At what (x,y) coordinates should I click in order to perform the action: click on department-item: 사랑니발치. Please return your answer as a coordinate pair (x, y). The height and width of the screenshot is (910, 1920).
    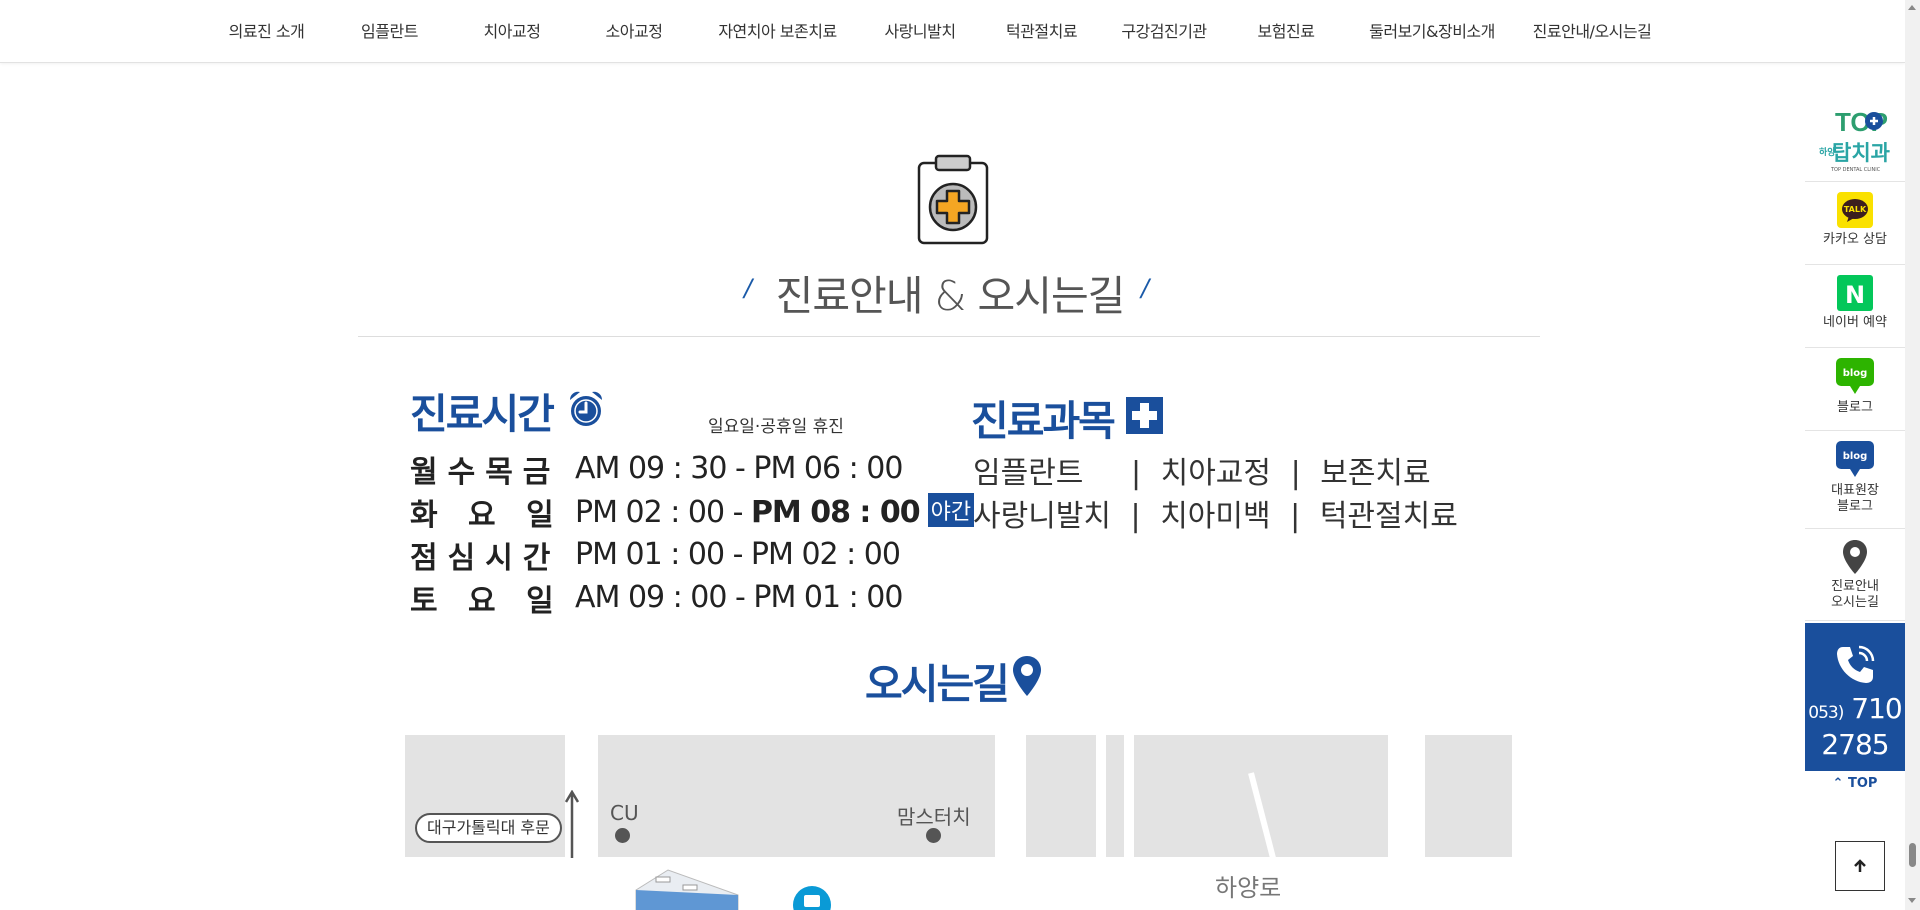
    Looking at the image, I should click on (1042, 516).